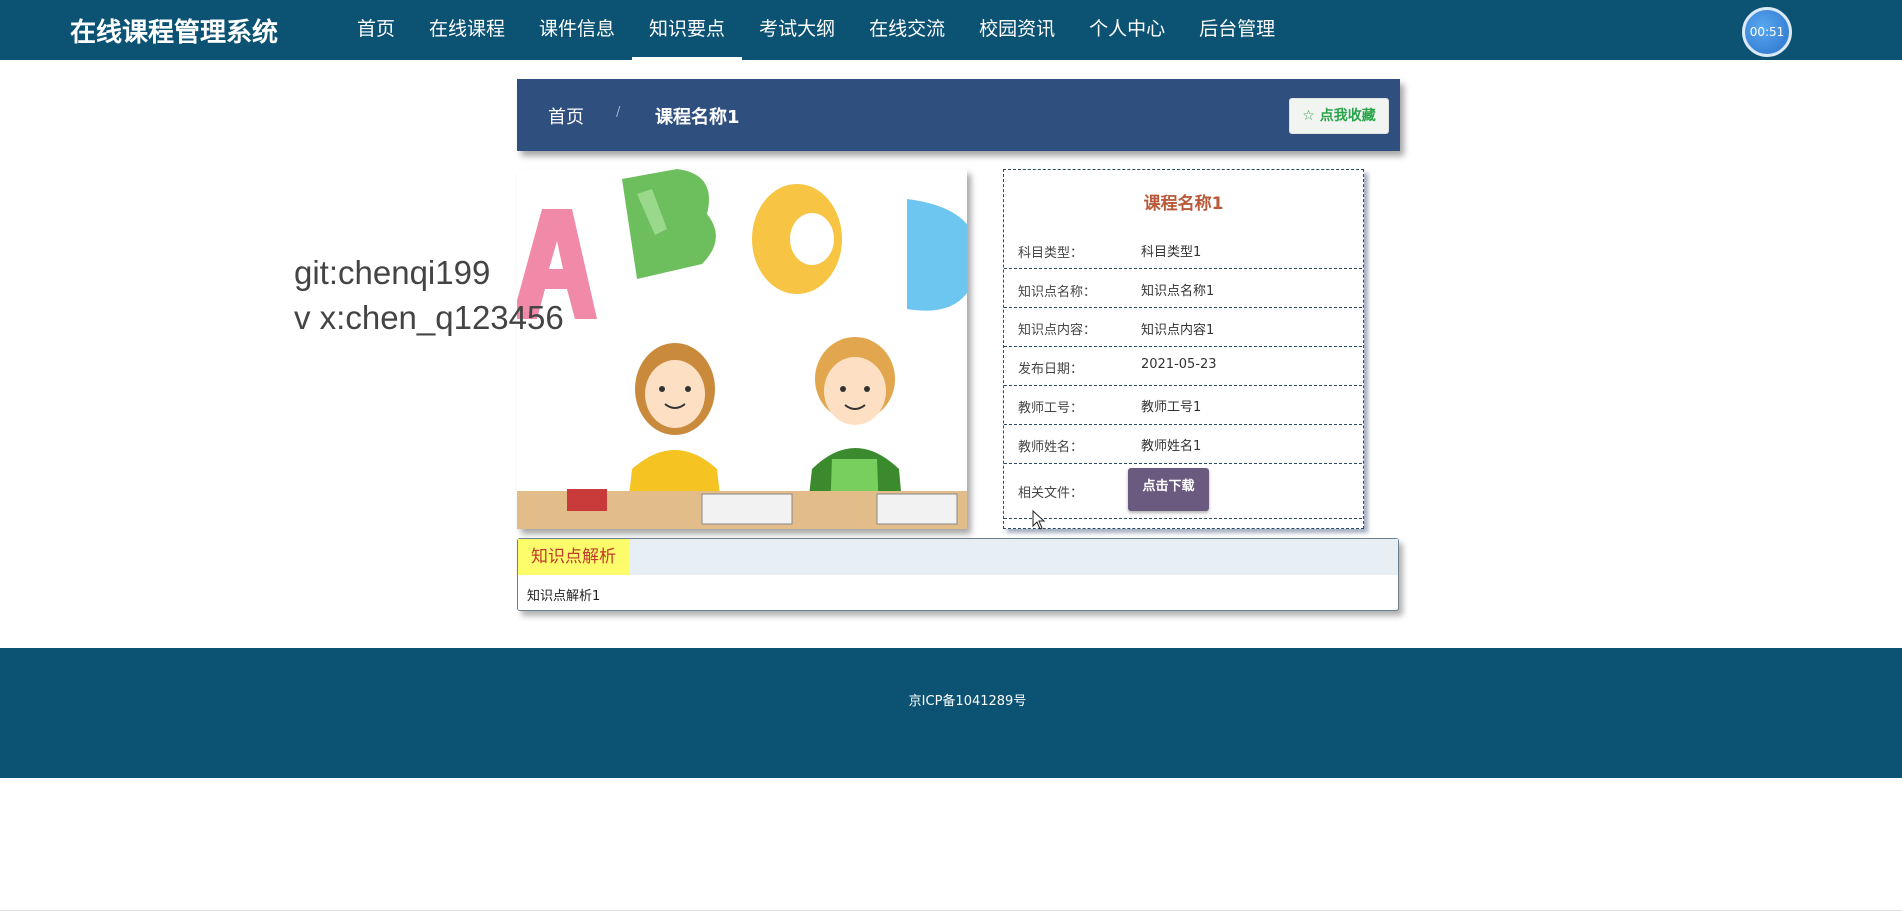 The height and width of the screenshot is (912, 1902). Describe the element at coordinates (1171, 407) in the screenshot. I see `detail-value: 教师工号1` at that location.